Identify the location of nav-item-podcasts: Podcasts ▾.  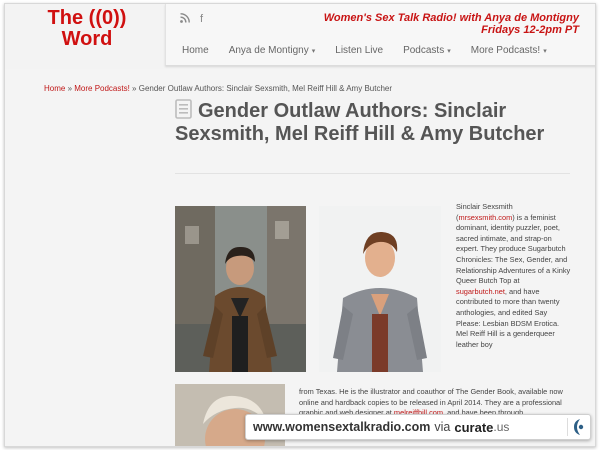
(427, 51).